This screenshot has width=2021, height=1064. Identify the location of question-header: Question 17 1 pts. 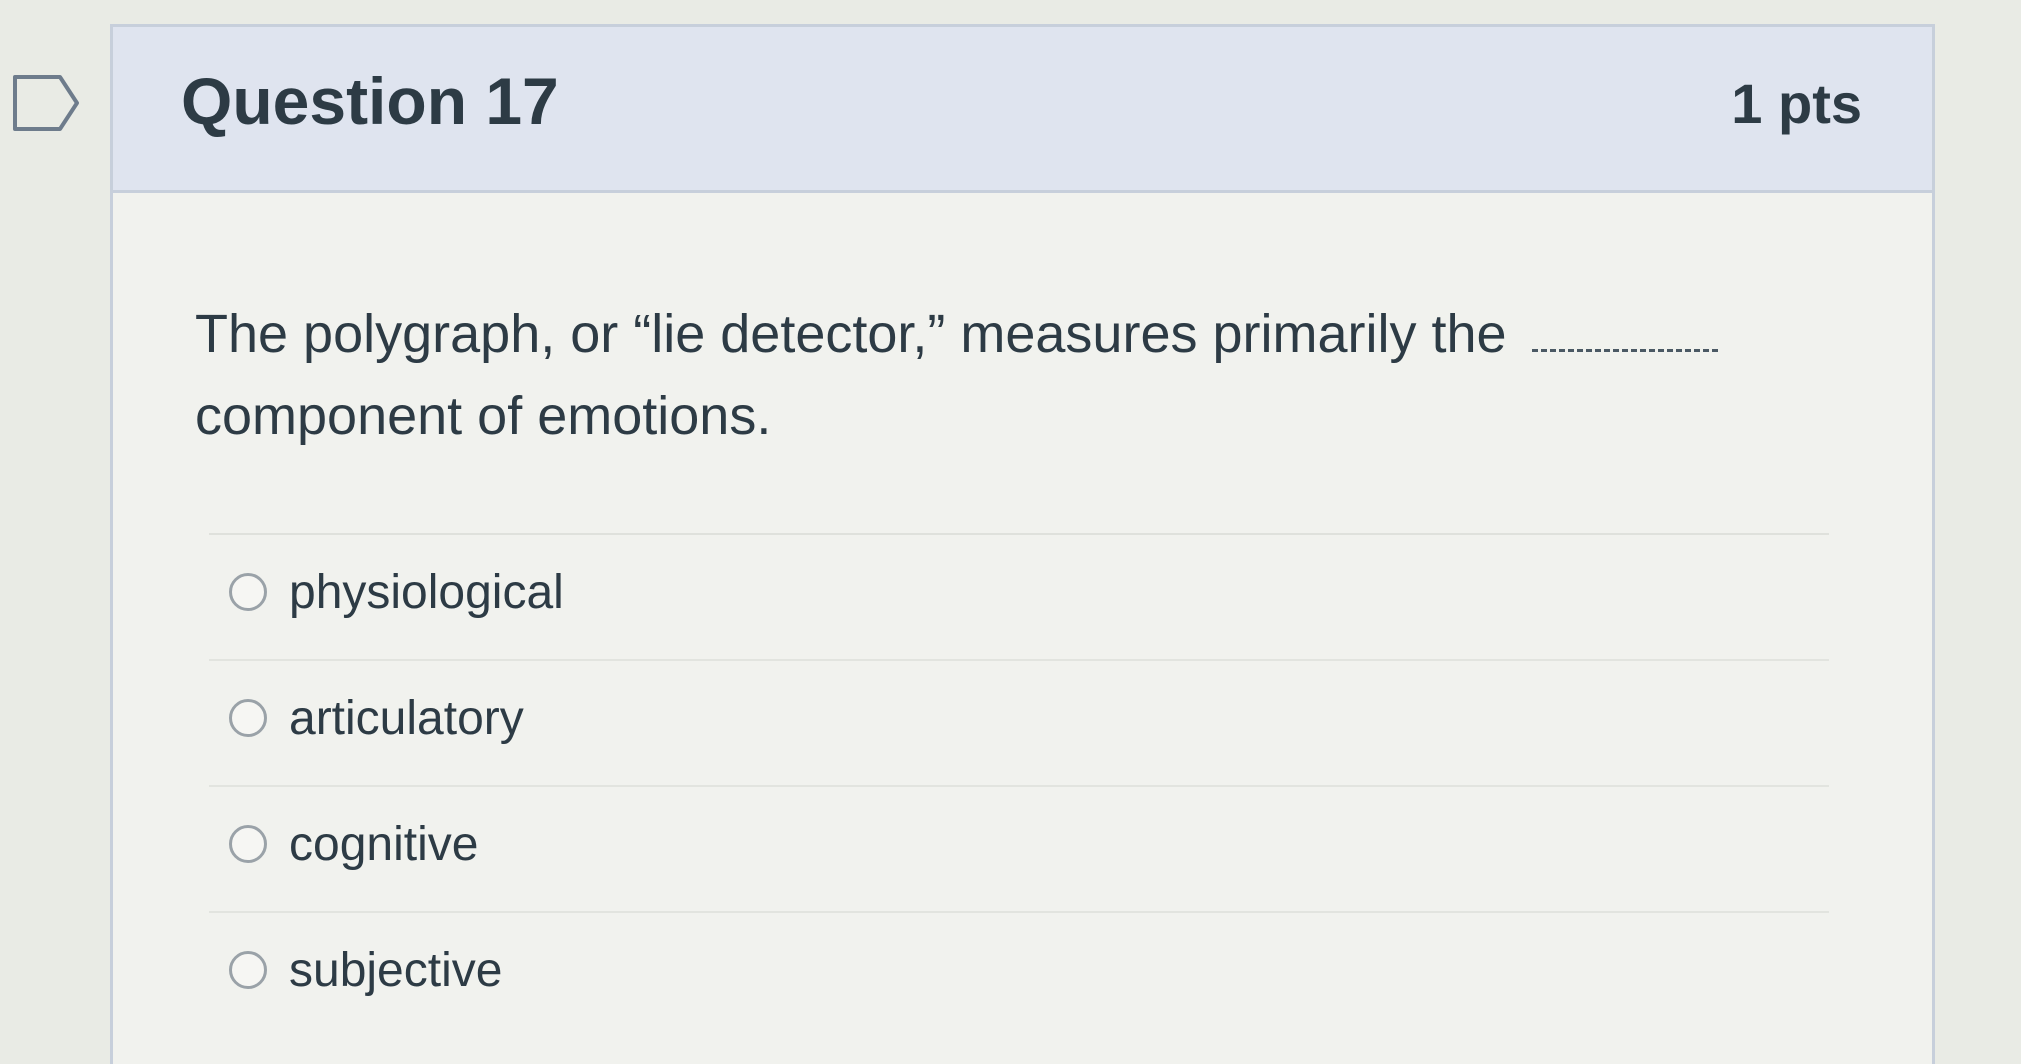
(1022, 110).